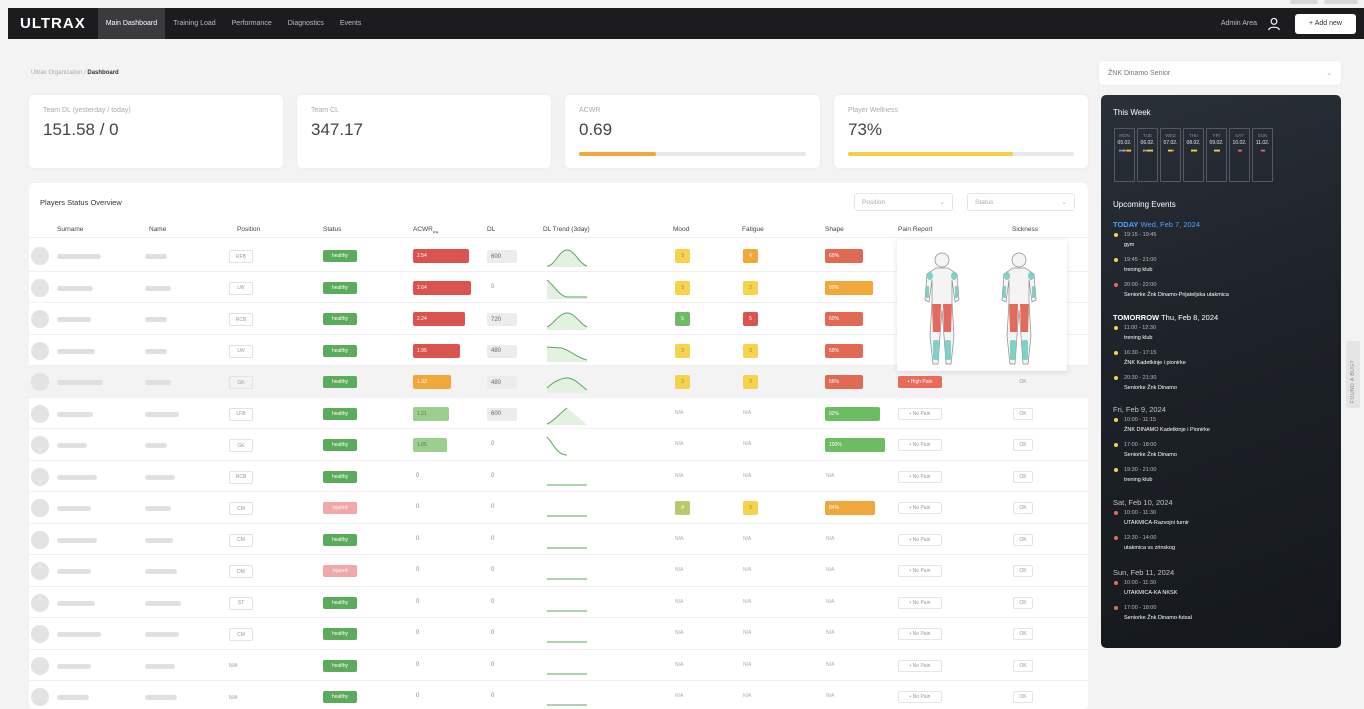 This screenshot has width=1364, height=709. Describe the element at coordinates (1135, 475) in the screenshot. I see `event-item: 19:30 - 21:00 trening klub` at that location.